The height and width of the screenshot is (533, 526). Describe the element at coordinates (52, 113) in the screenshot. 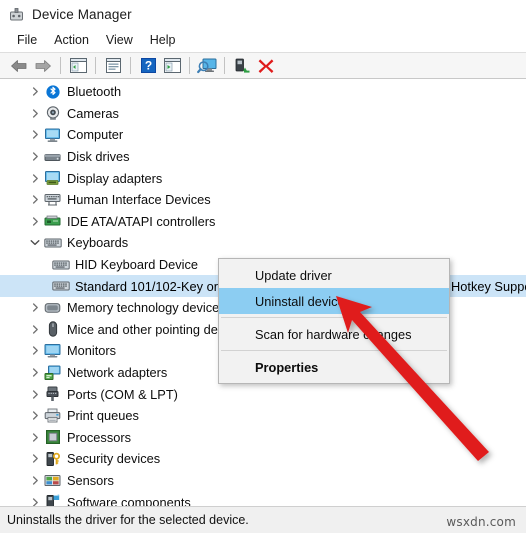

I see `camera-icon` at that location.